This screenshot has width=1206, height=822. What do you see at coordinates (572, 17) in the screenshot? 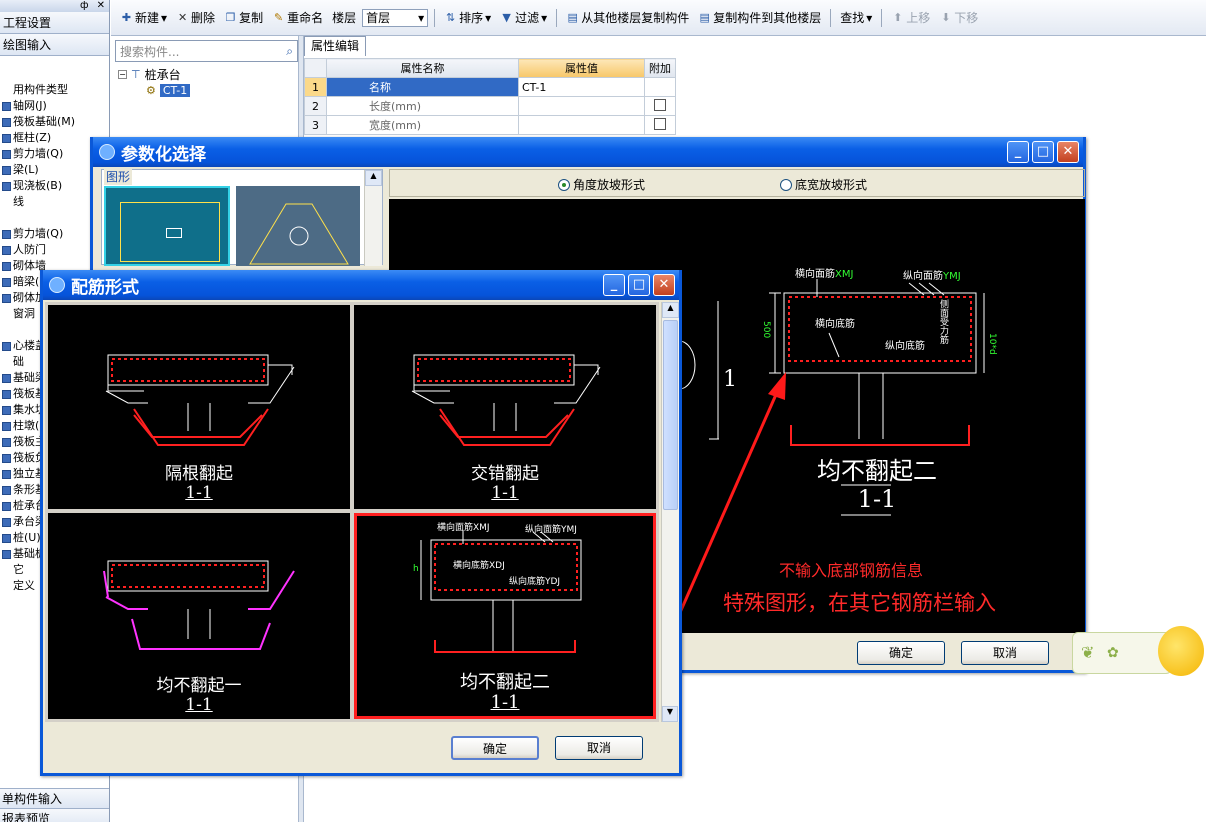
I see `copy-from-floor-icon: ▤` at bounding box center [572, 17].